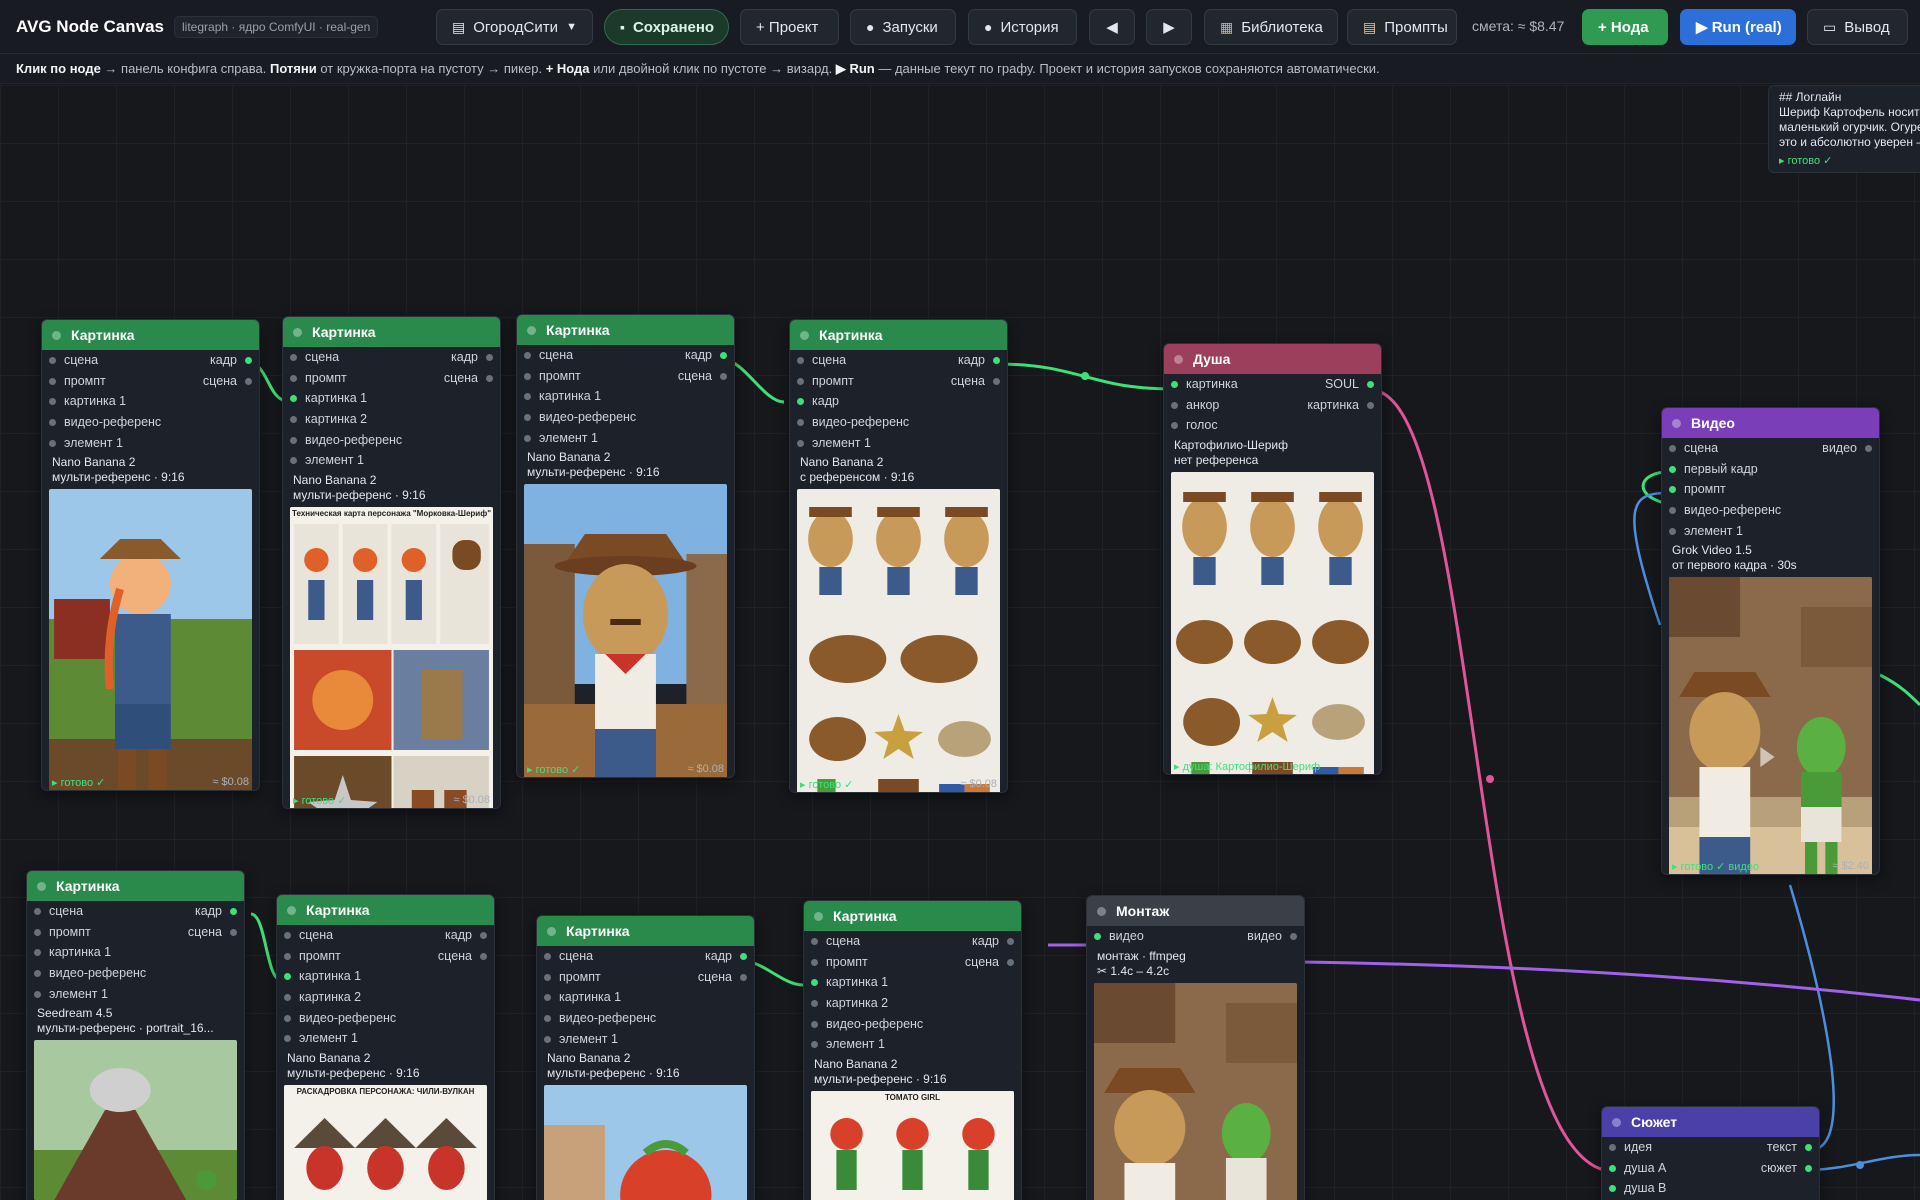  Describe the element at coordinates (1272, 359) in the screenshot. I see `node-header: Душа` at that location.